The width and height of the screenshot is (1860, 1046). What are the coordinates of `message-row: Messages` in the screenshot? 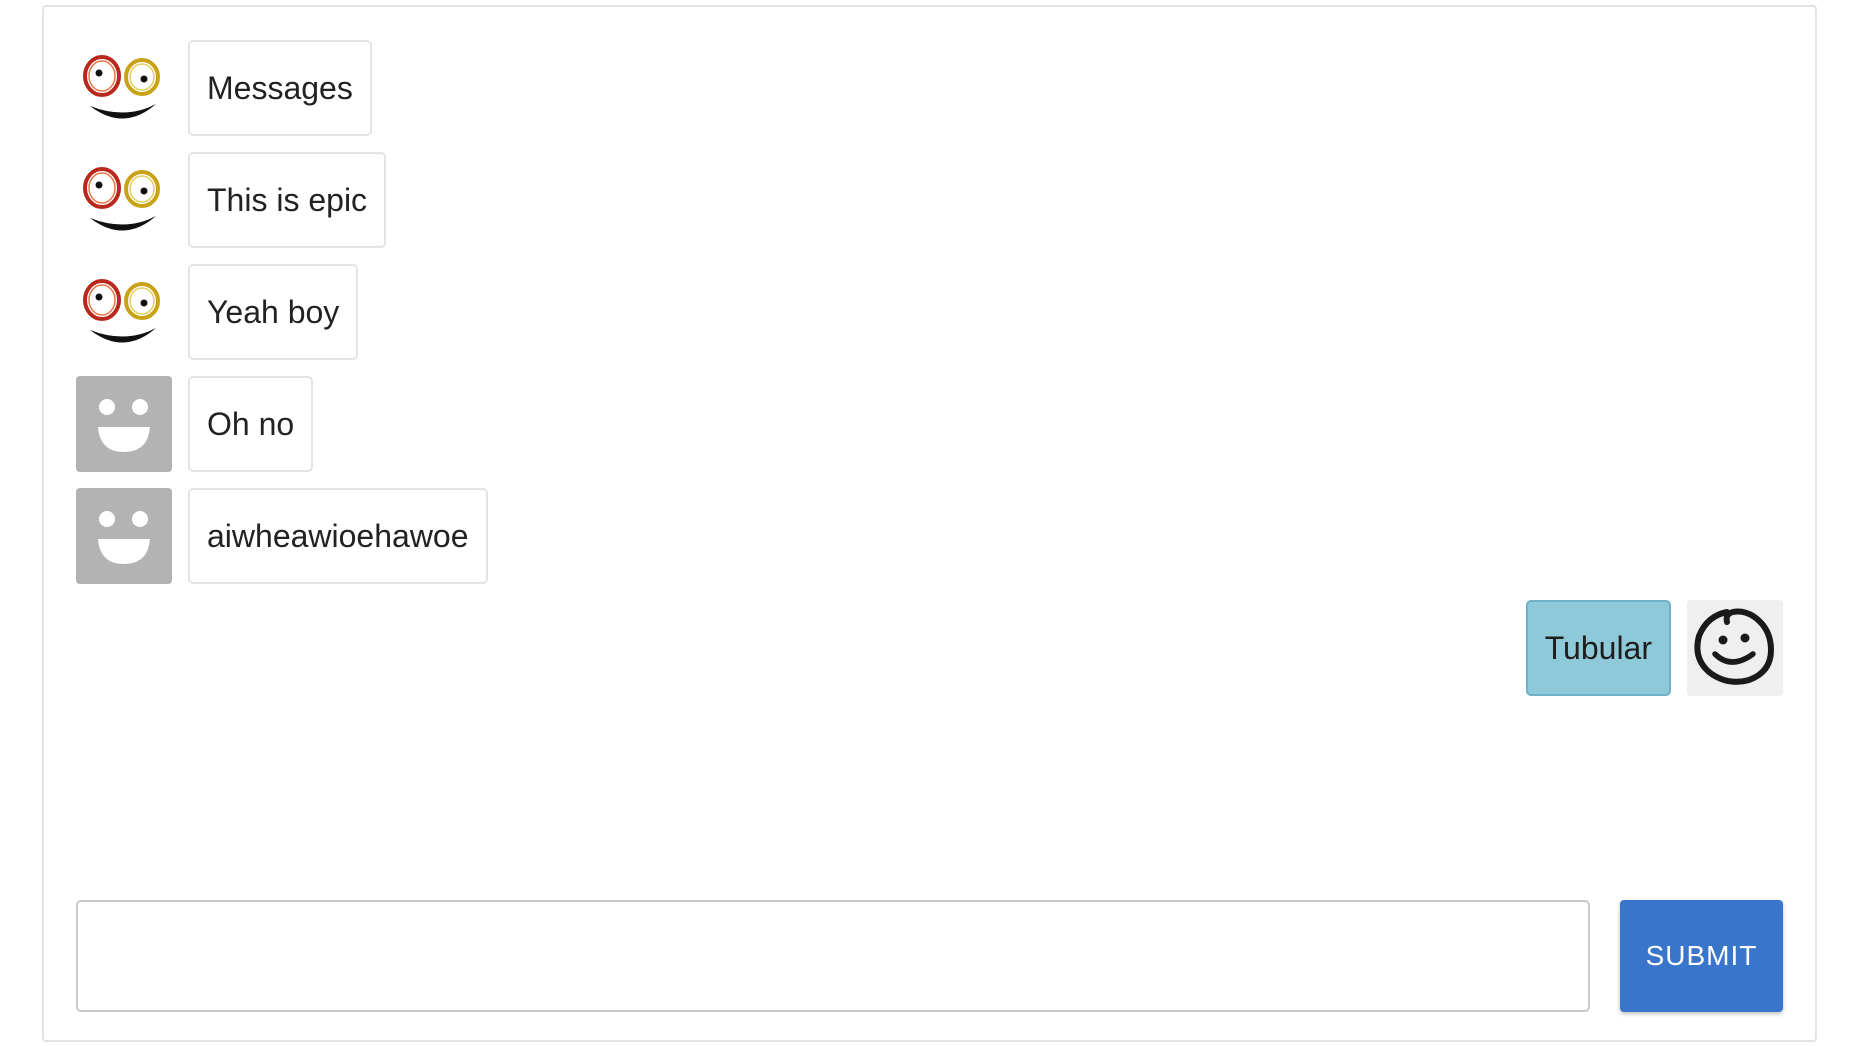 It's located at (224, 88).